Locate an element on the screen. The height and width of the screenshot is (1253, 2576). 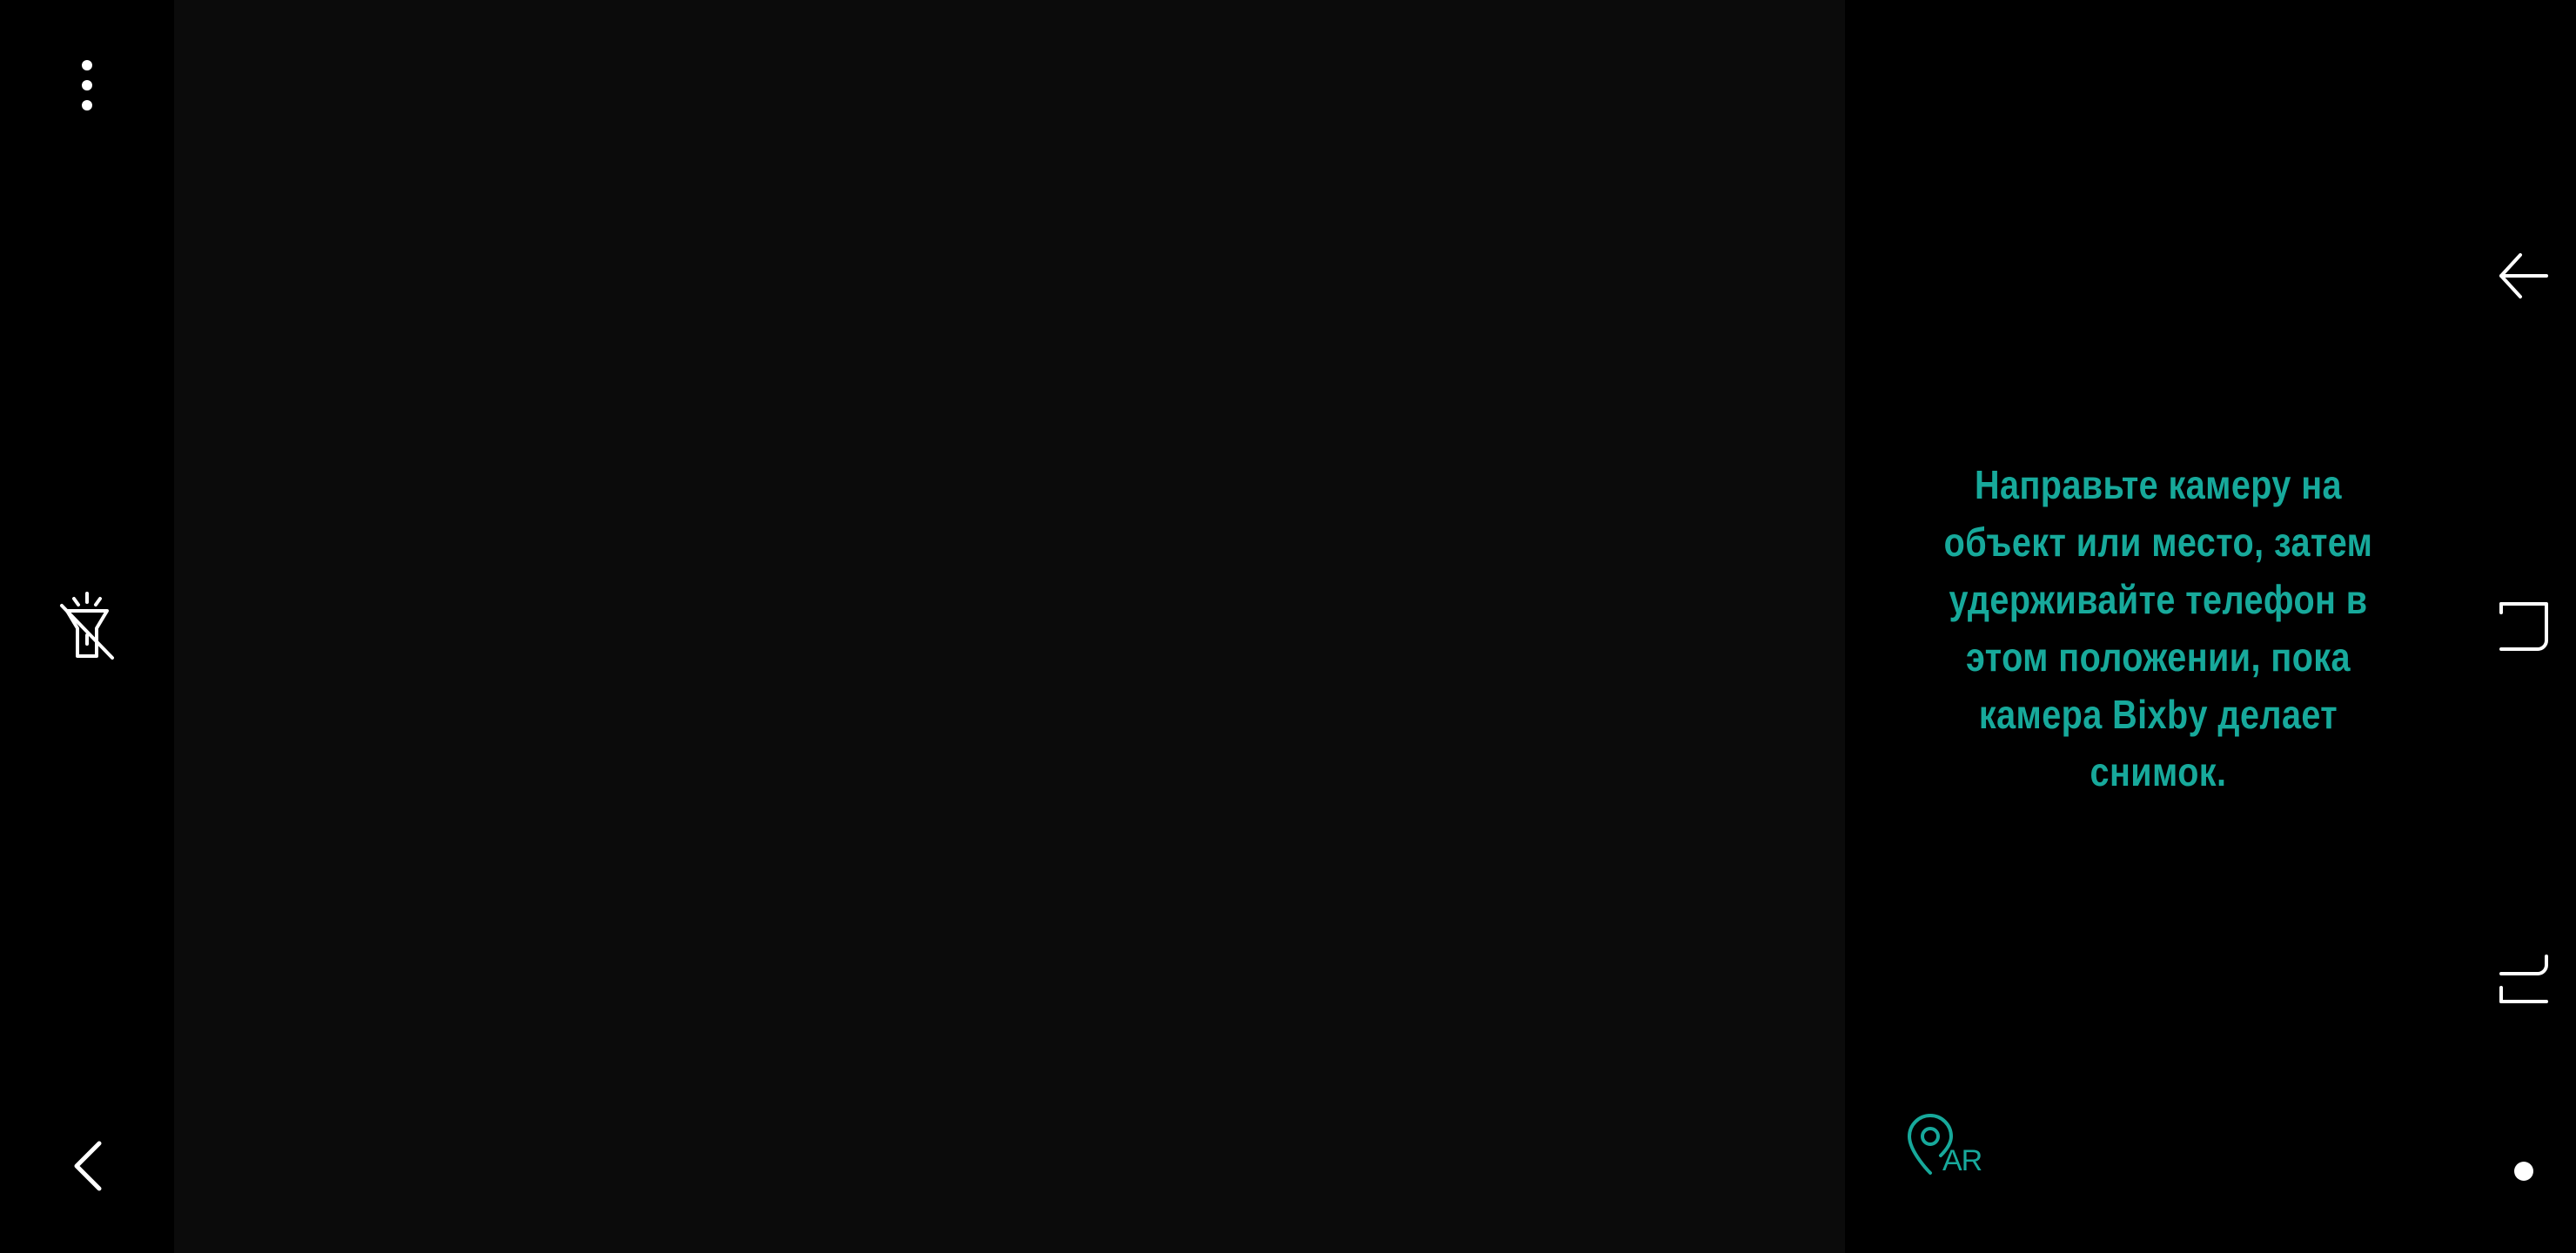
nav-dot-button is located at coordinates (2524, 1171).